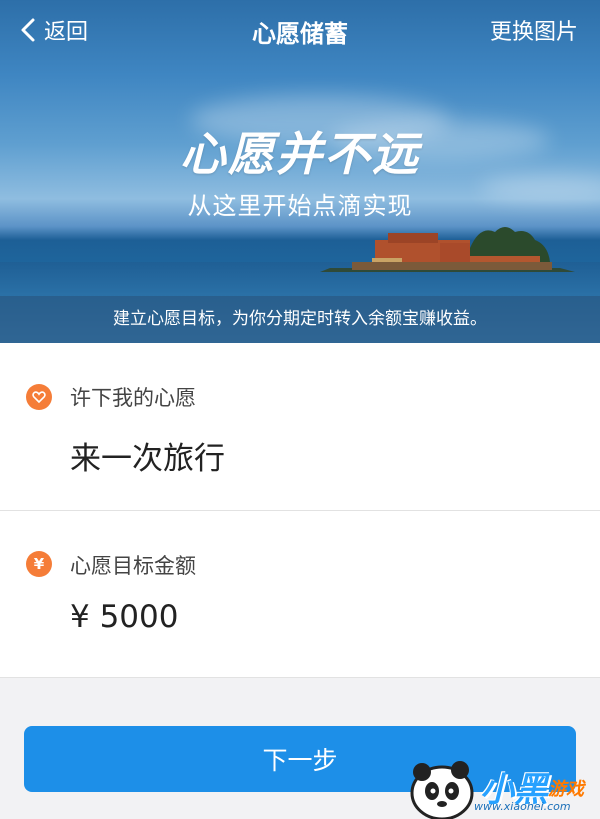 The width and height of the screenshot is (600, 819). Describe the element at coordinates (300, 154) in the screenshot. I see `hero-slogan: 心愿并不远` at that location.